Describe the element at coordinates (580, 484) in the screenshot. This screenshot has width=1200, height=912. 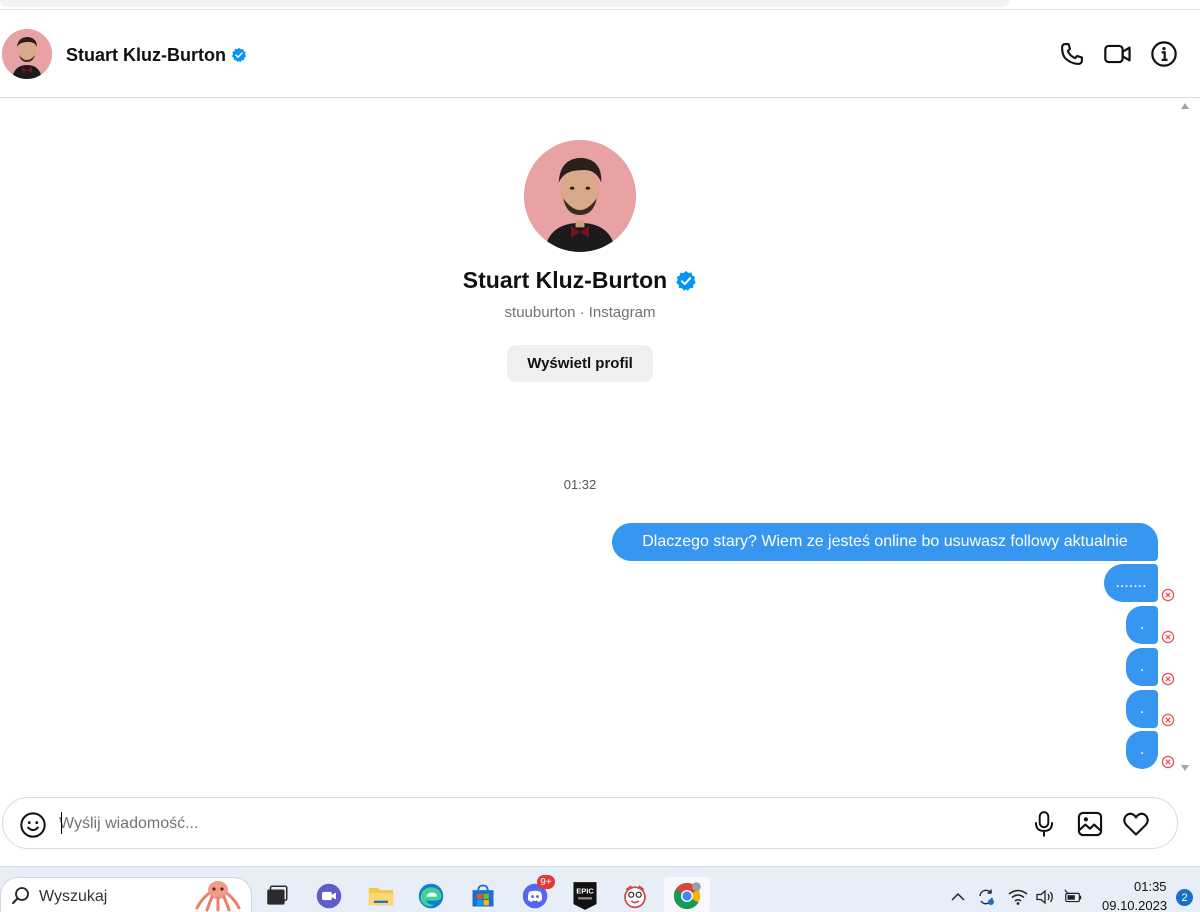
I see `message-timestamp: 01:32` at that location.